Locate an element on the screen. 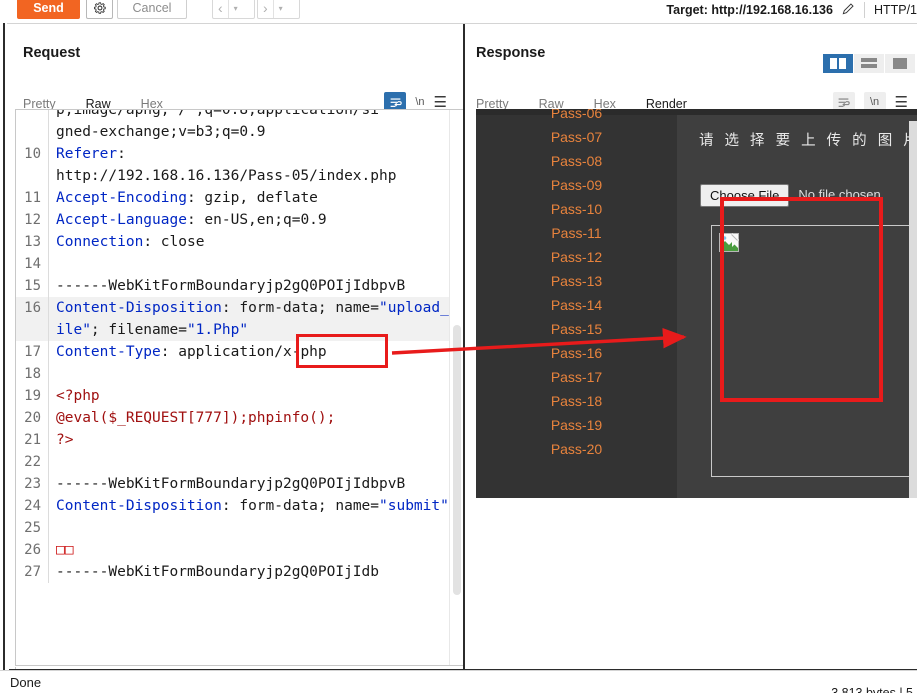  render-blank-bottom is located at coordinates (696, 582).